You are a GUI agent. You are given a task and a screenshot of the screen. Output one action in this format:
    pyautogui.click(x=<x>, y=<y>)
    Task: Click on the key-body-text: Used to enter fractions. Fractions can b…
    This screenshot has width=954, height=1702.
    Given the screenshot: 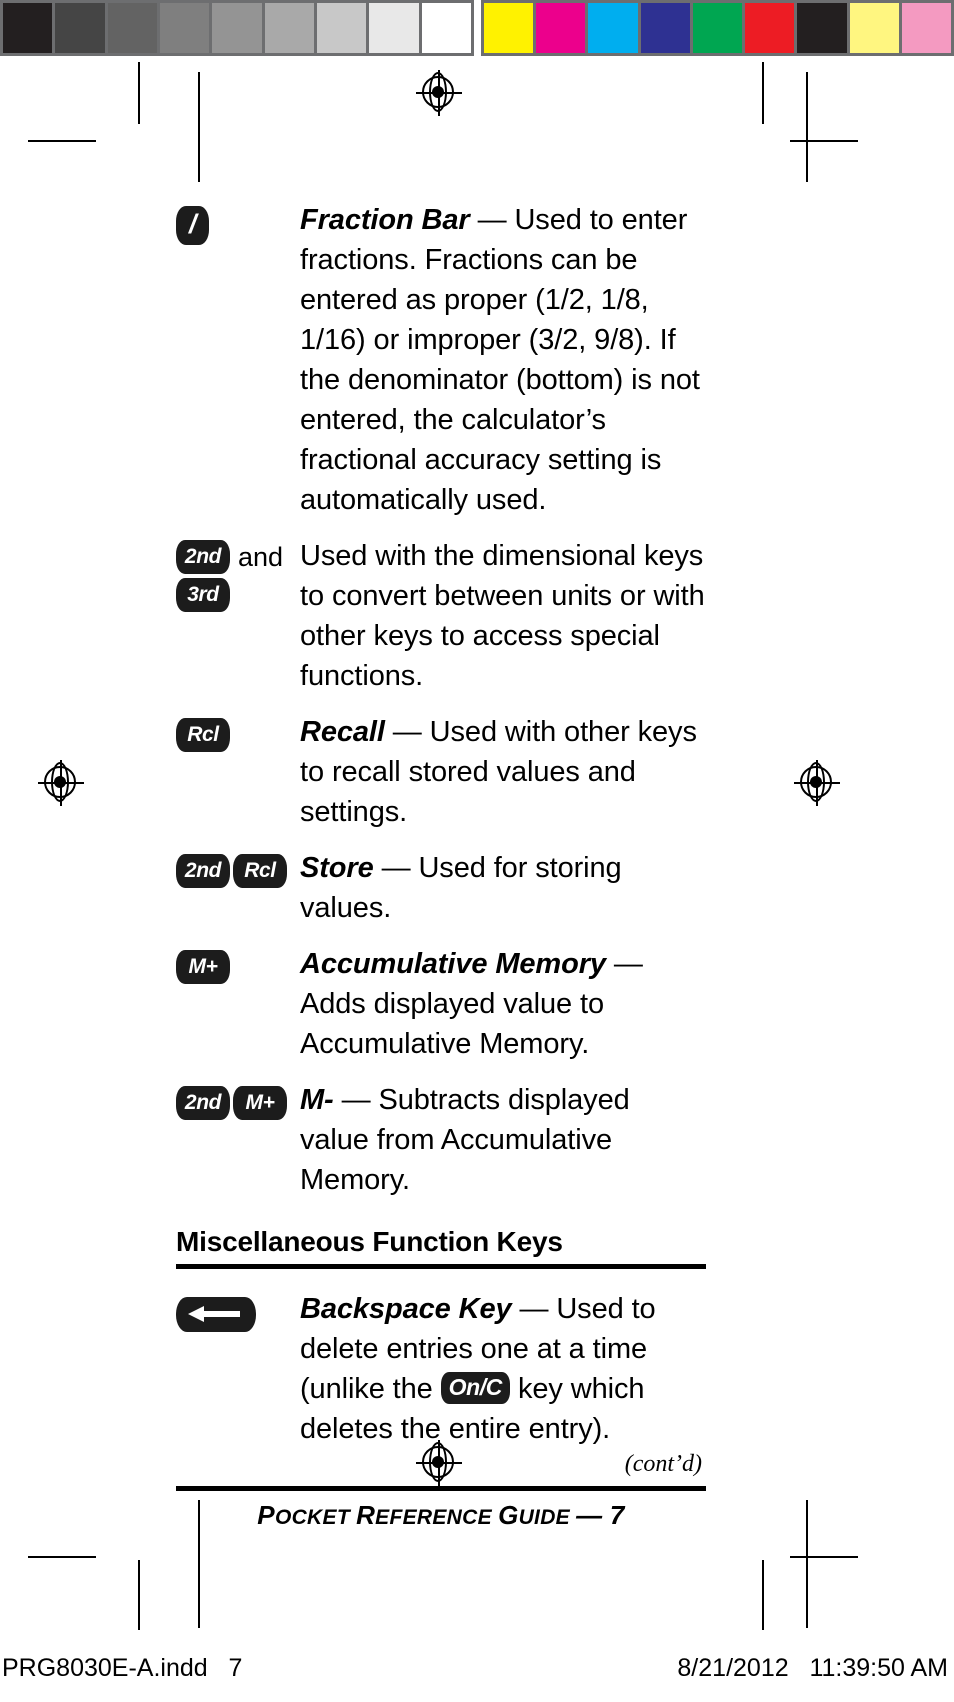 What is the action you would take?
    pyautogui.click(x=500, y=360)
    